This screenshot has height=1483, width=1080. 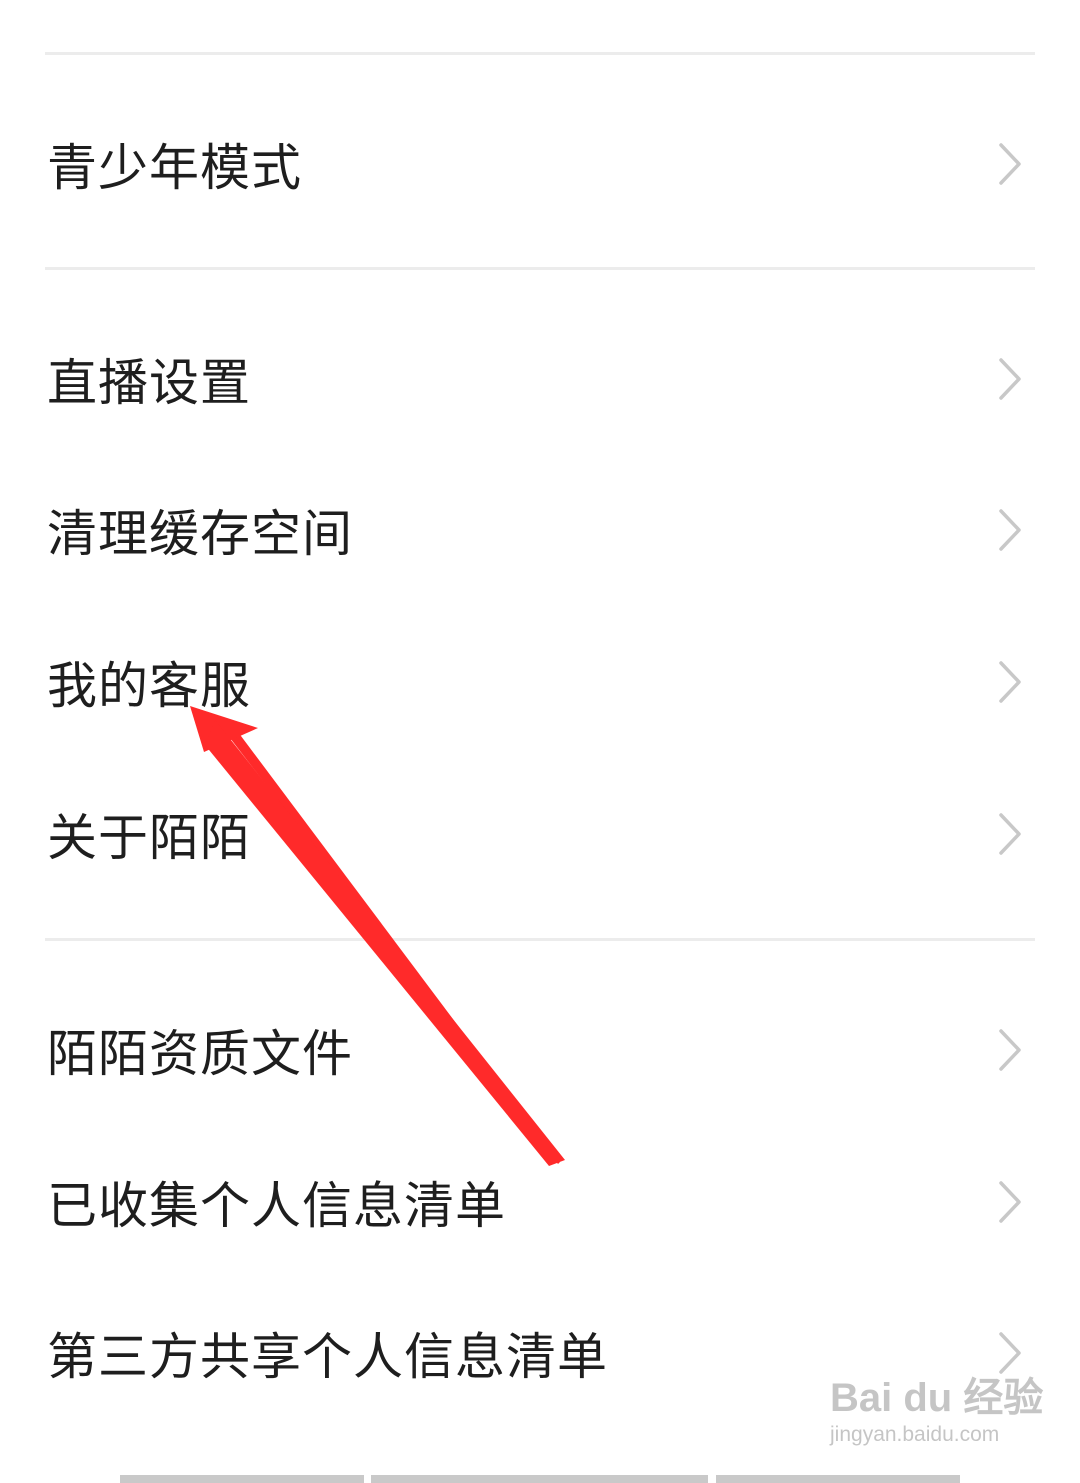 What do you see at coordinates (540, 834) in the screenshot?
I see `menu-item-about-momo: 关于陌陌` at bounding box center [540, 834].